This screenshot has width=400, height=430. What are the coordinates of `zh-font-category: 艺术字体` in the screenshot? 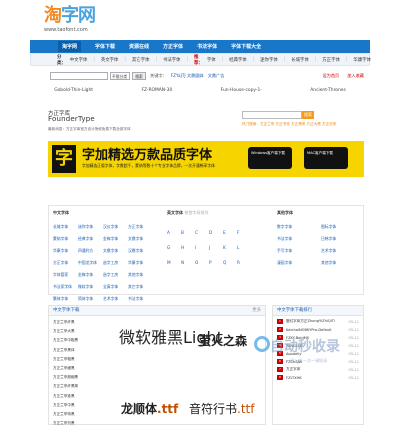 It's located at (113, 299).